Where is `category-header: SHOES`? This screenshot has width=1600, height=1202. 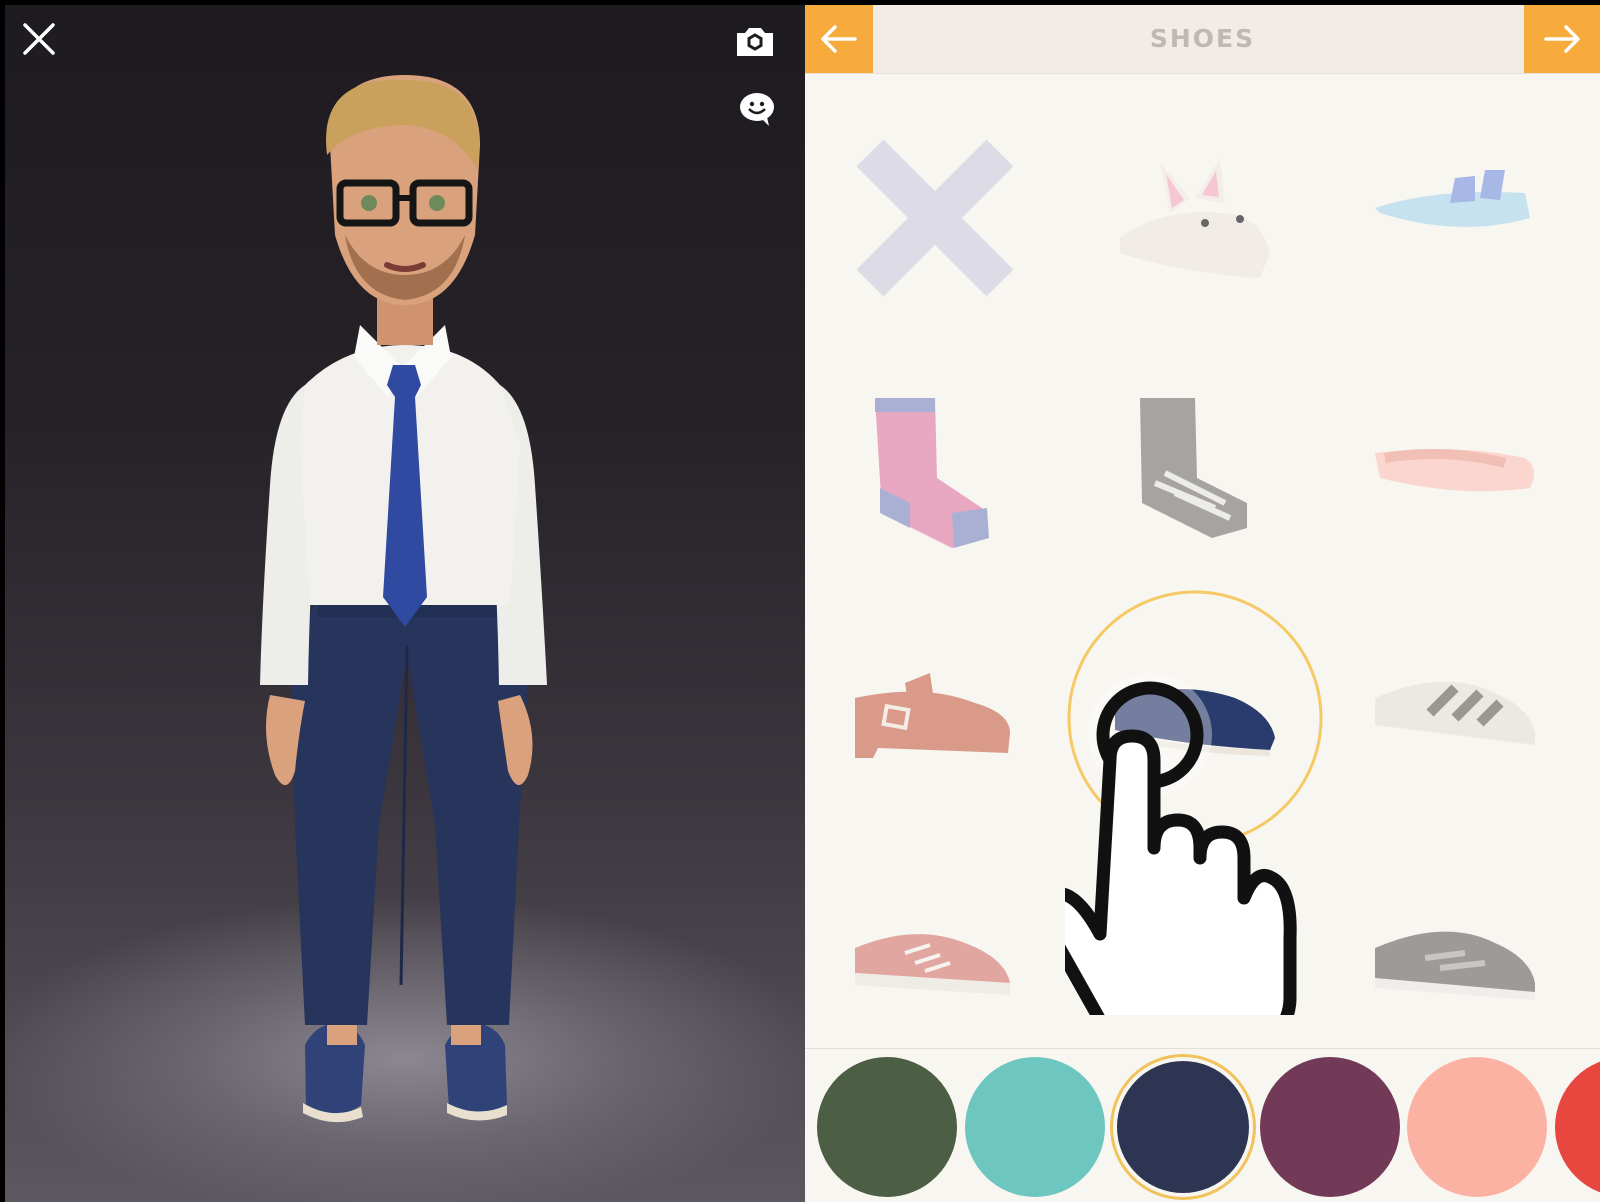
category-header: SHOES is located at coordinates (1202, 39).